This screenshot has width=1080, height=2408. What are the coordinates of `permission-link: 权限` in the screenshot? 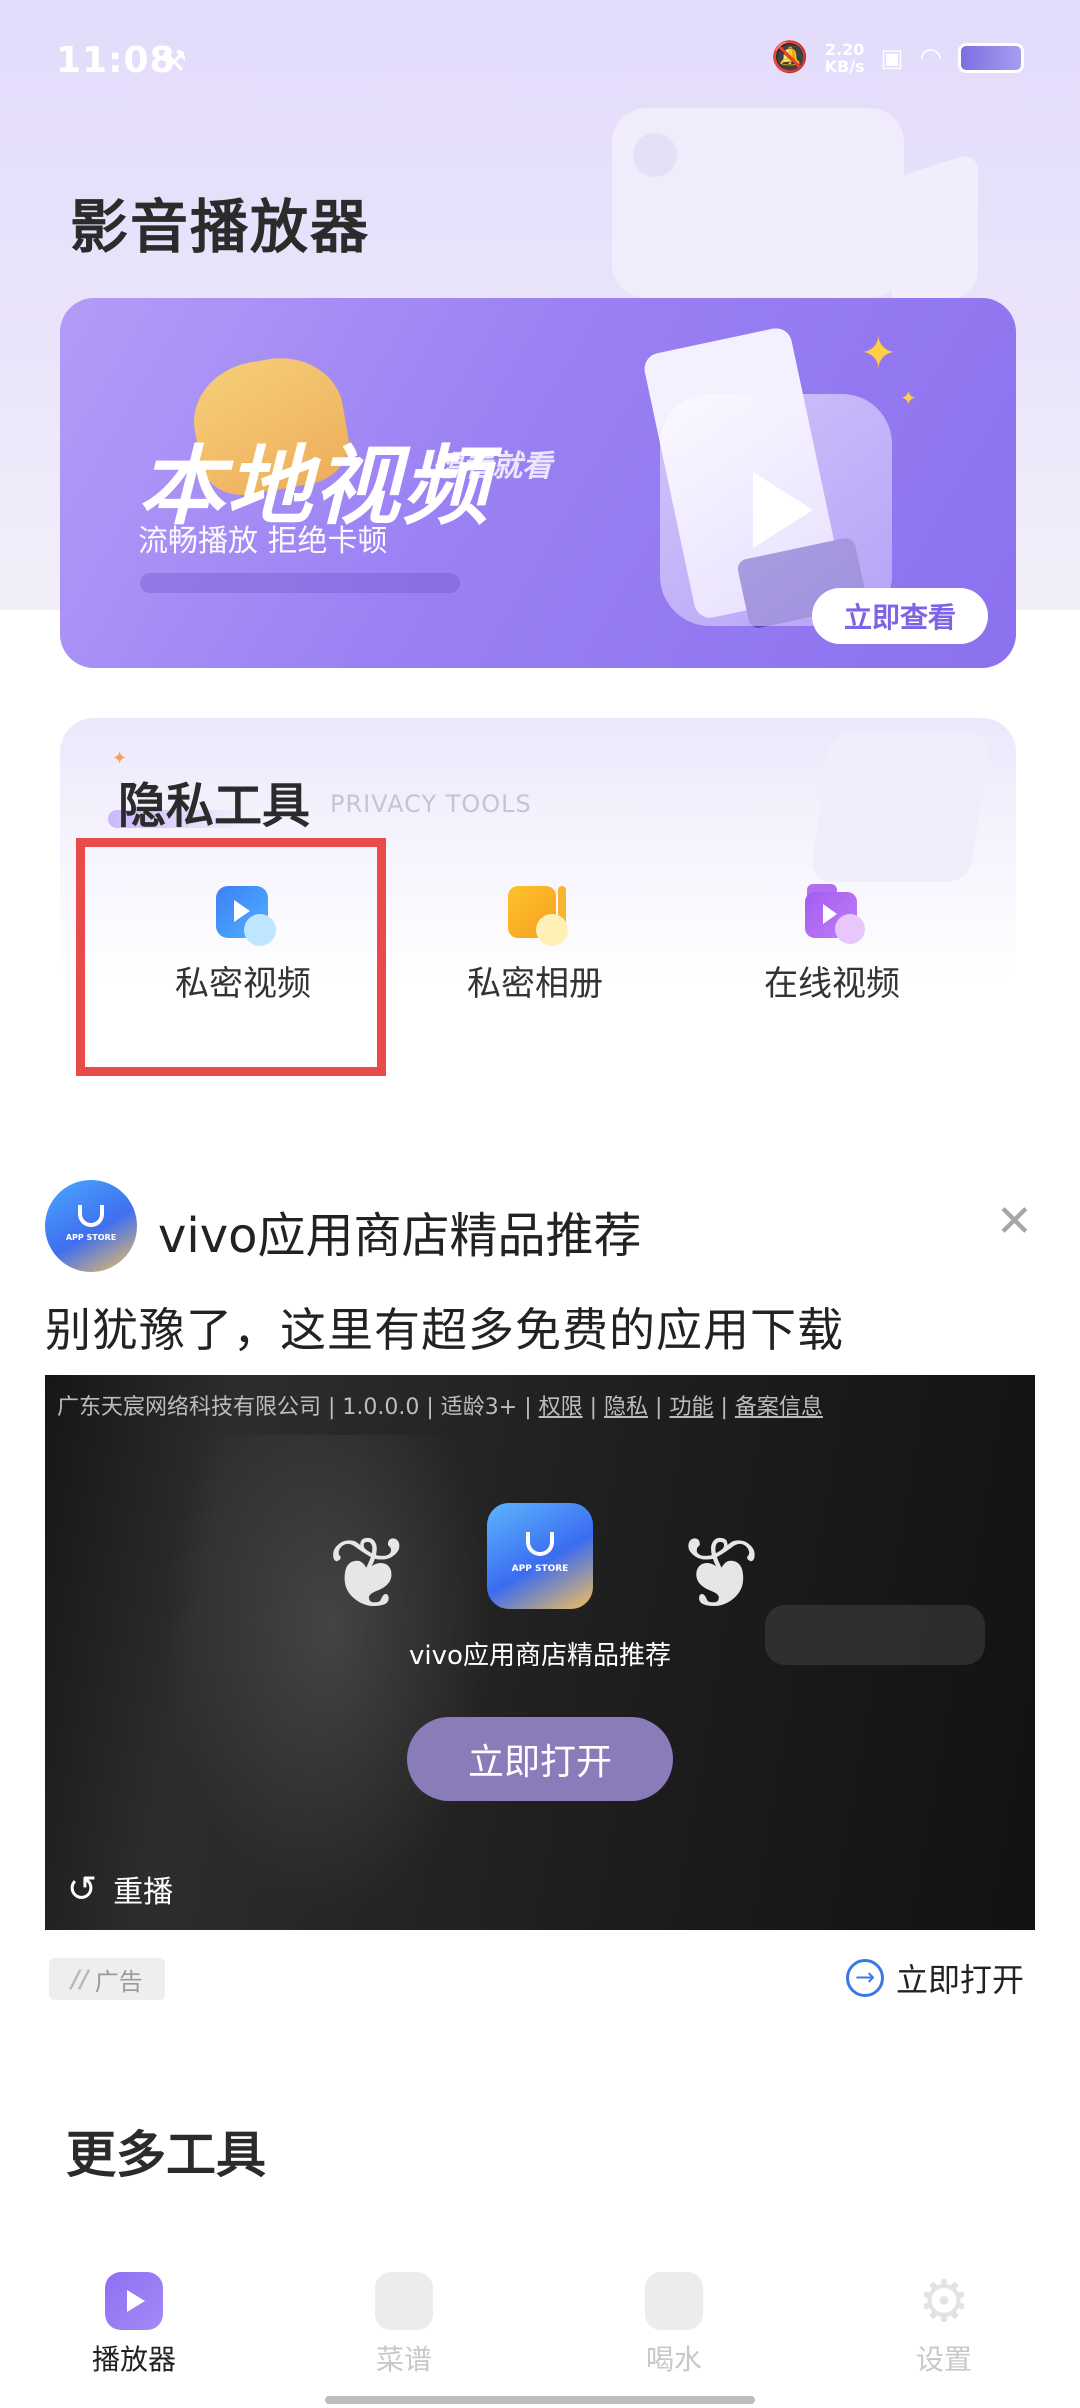 It's located at (561, 1407).